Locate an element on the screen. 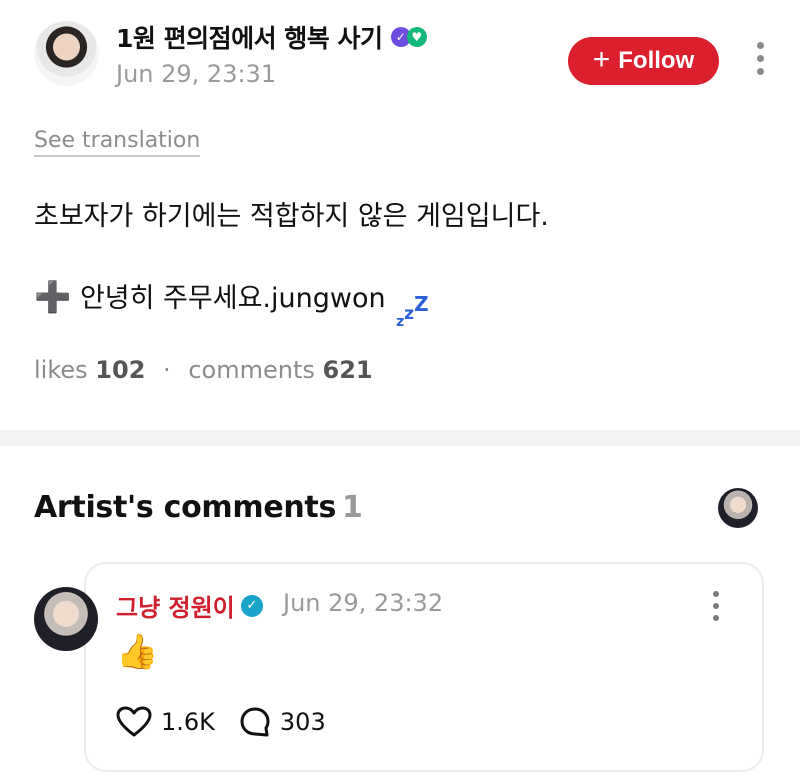  post-timestamp: Jun 29, 23:31 is located at coordinates (196, 74).